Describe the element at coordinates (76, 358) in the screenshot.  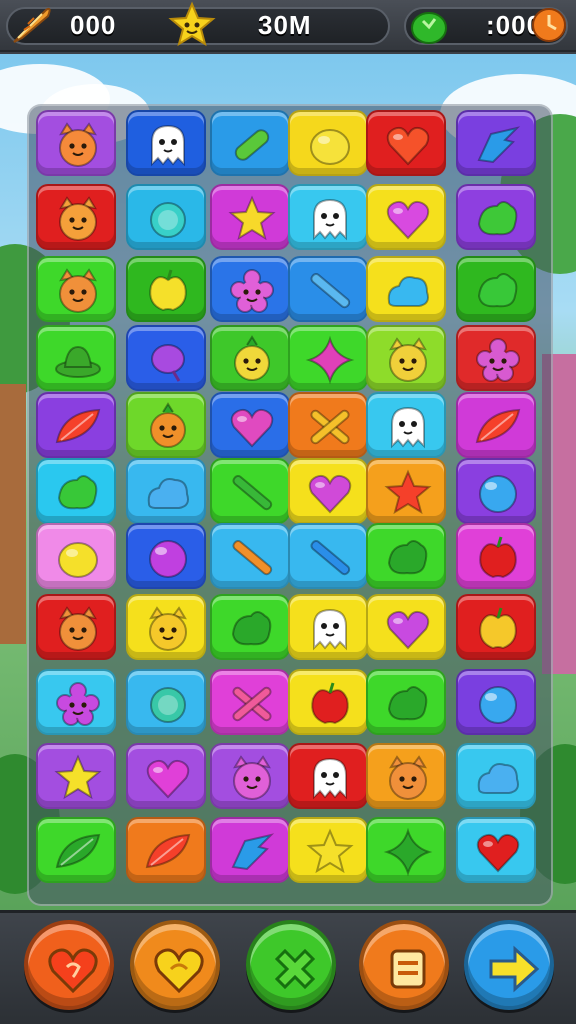
I see `board-tile-hat` at that location.